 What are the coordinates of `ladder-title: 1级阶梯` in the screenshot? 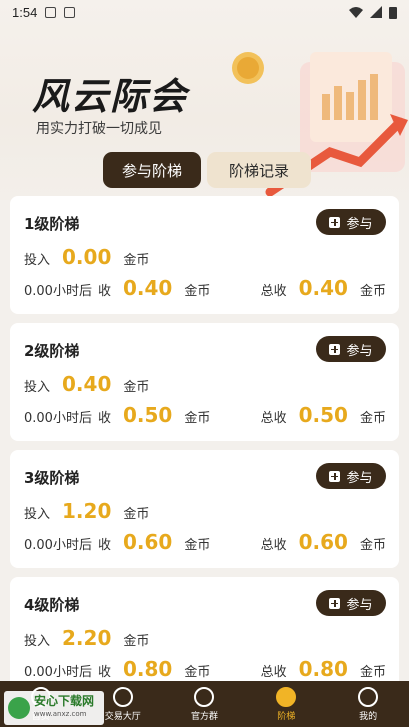 It's located at (52, 224).